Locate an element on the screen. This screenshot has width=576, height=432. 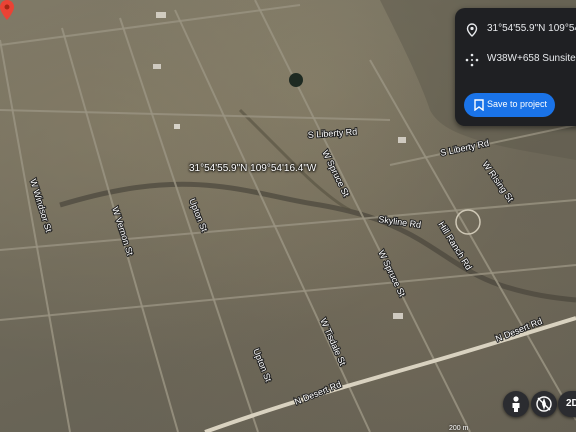
save-to-project-button: Save to project is located at coordinates (509, 105).